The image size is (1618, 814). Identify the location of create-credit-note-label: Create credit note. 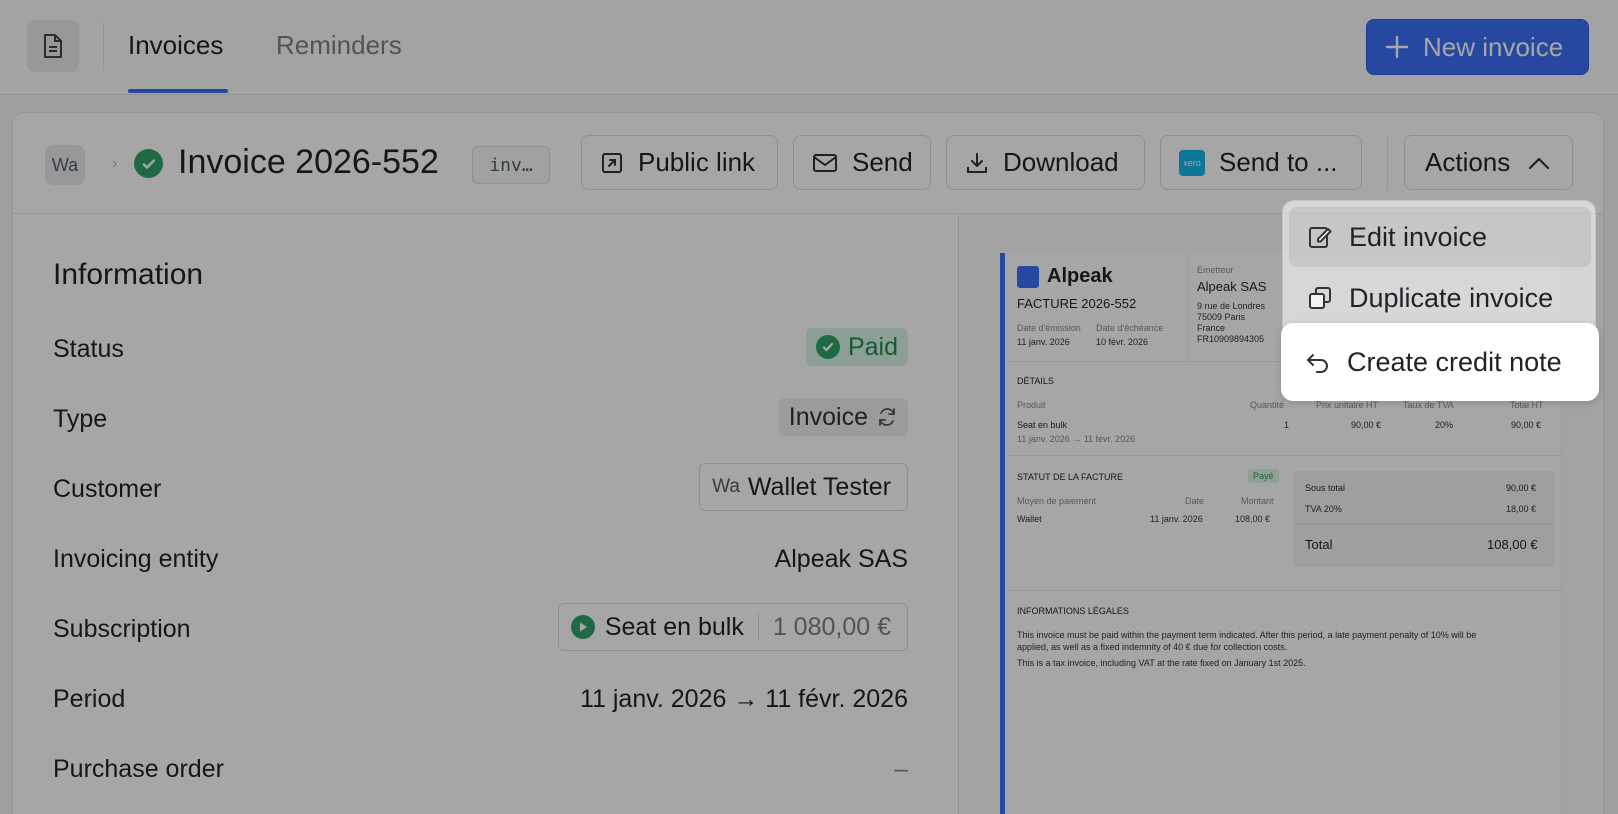
(1454, 361).